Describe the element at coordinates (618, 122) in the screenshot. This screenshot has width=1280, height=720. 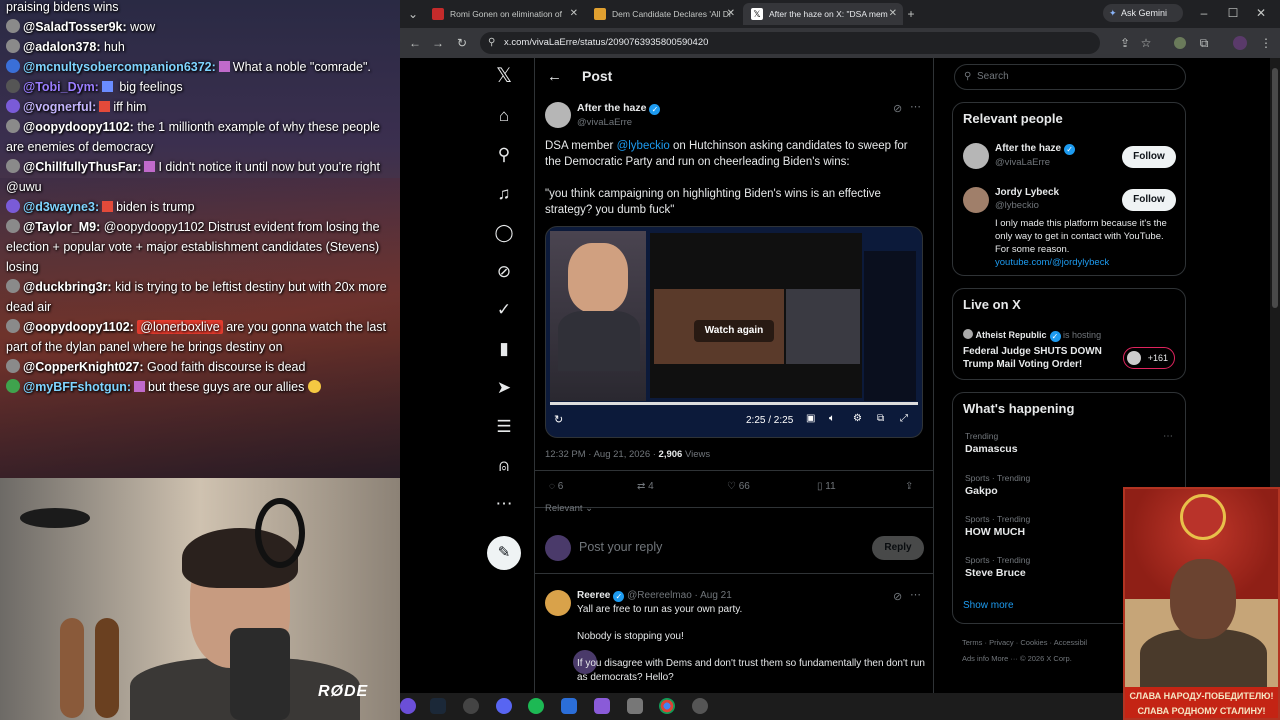
I see `author-handle: @vivaLaErre` at that location.